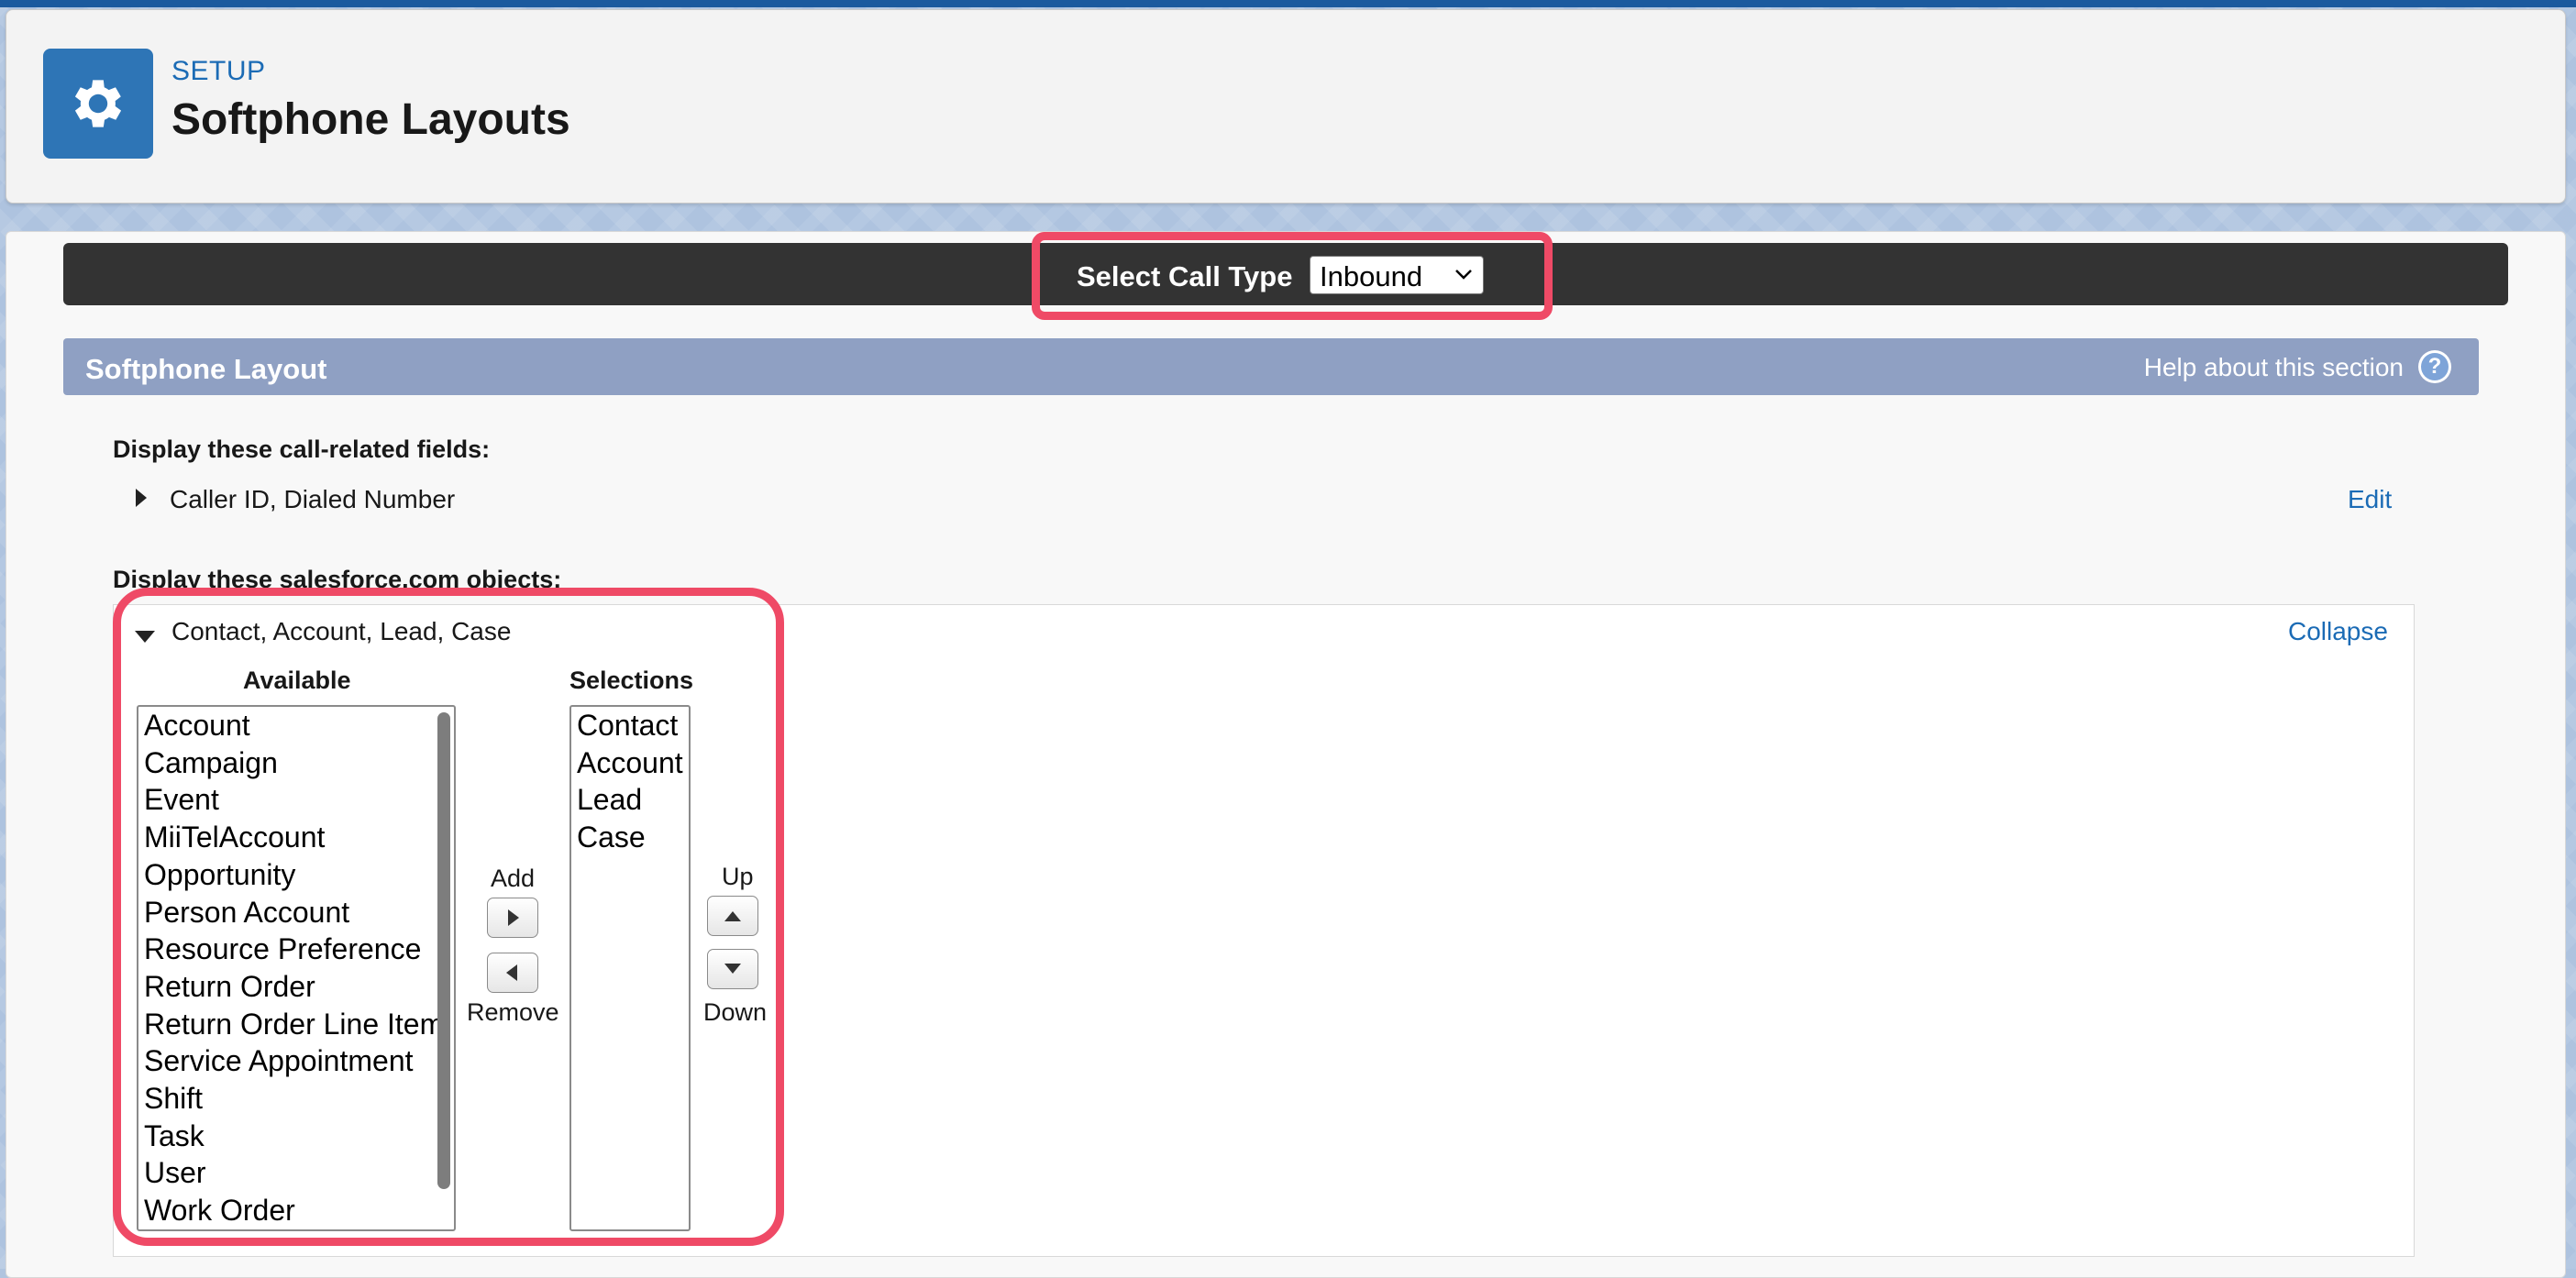 The image size is (2576, 1278). Describe the element at coordinates (1292, 276) in the screenshot. I see `highlight-call-type` at that location.